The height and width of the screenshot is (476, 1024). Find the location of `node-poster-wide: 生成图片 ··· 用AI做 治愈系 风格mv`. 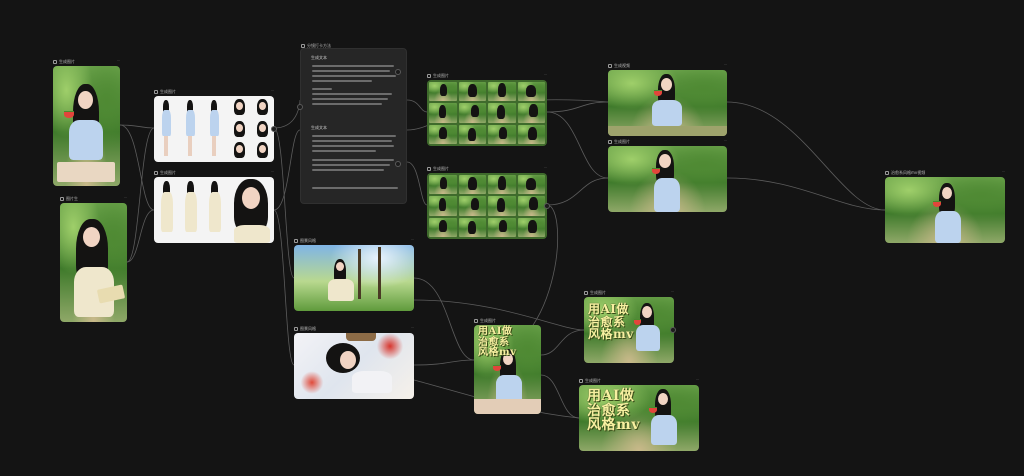

node-poster-wide: 生成图片 ··· 用AI做 治愈系 风格mv is located at coordinates (639, 414).